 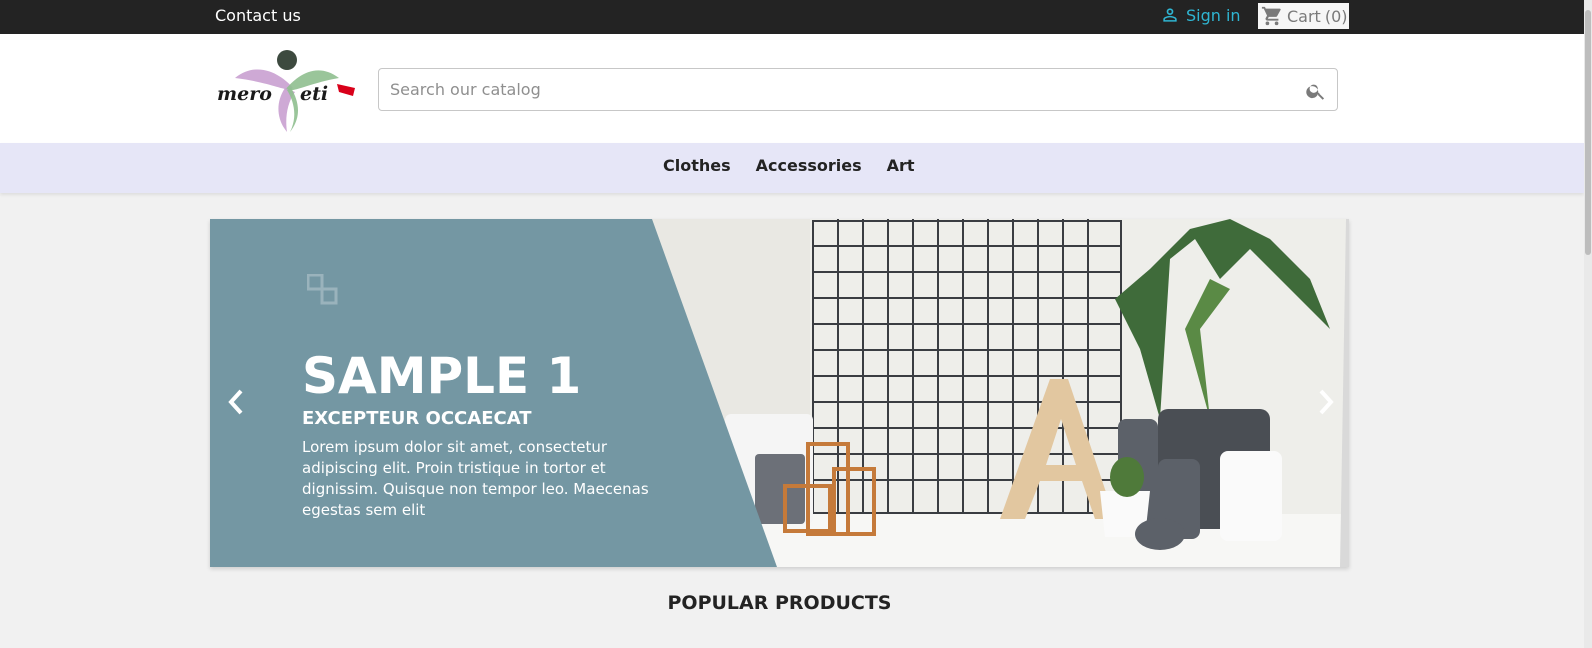 I want to click on menu-item-clothes: Clothes, so click(x=697, y=165).